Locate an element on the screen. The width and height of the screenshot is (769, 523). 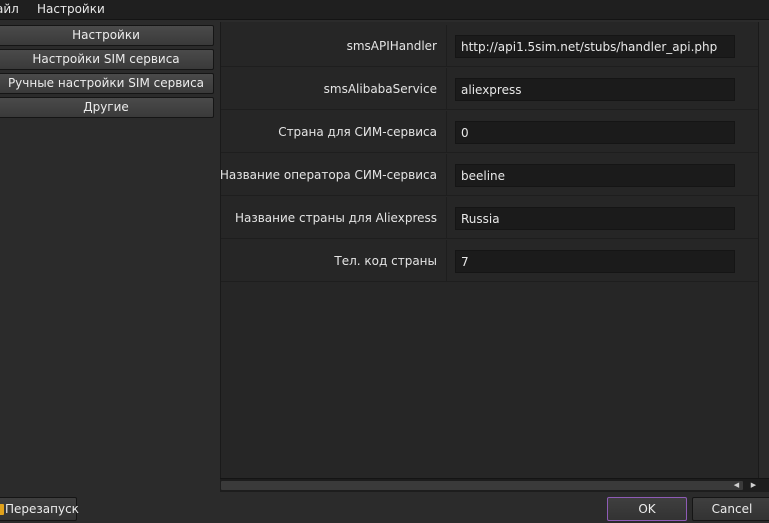
field-label: Тел. код страны is located at coordinates (385, 261).